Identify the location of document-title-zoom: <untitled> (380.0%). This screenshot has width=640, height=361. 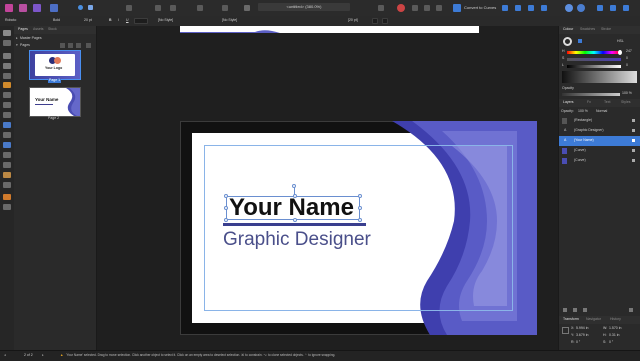
(304, 7).